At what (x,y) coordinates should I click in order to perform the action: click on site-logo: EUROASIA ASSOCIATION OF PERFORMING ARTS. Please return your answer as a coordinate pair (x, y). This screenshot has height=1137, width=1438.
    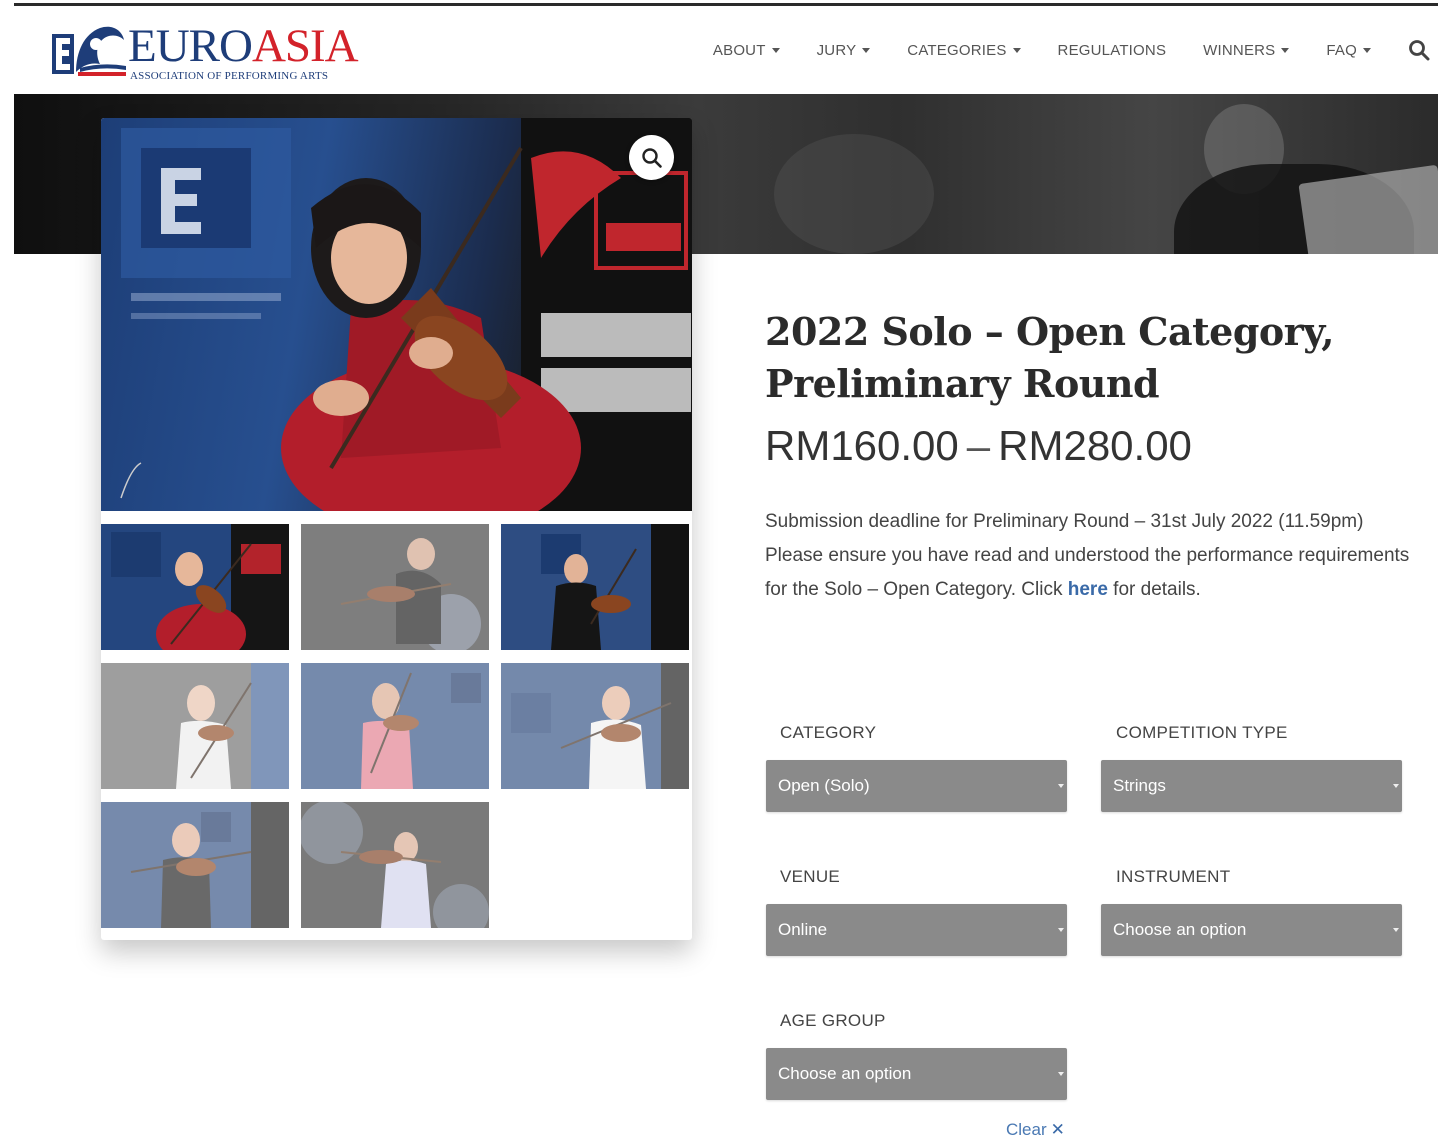
    Looking at the image, I should click on (204, 53).